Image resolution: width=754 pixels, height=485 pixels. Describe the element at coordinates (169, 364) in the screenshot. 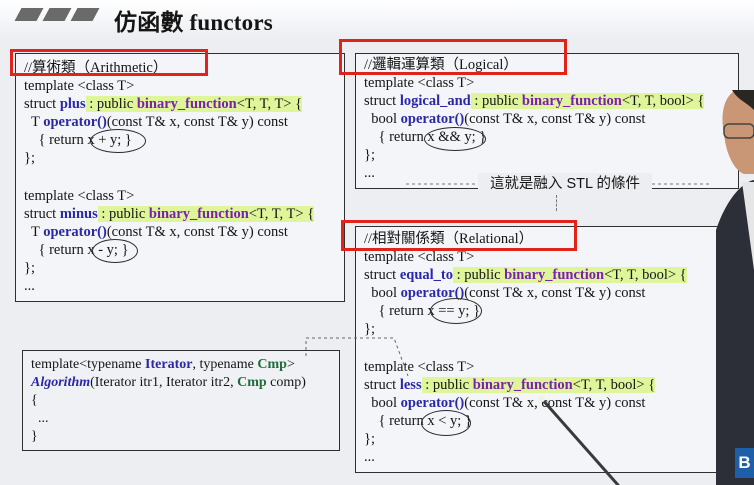

I see `iterator-type: Iterator` at that location.